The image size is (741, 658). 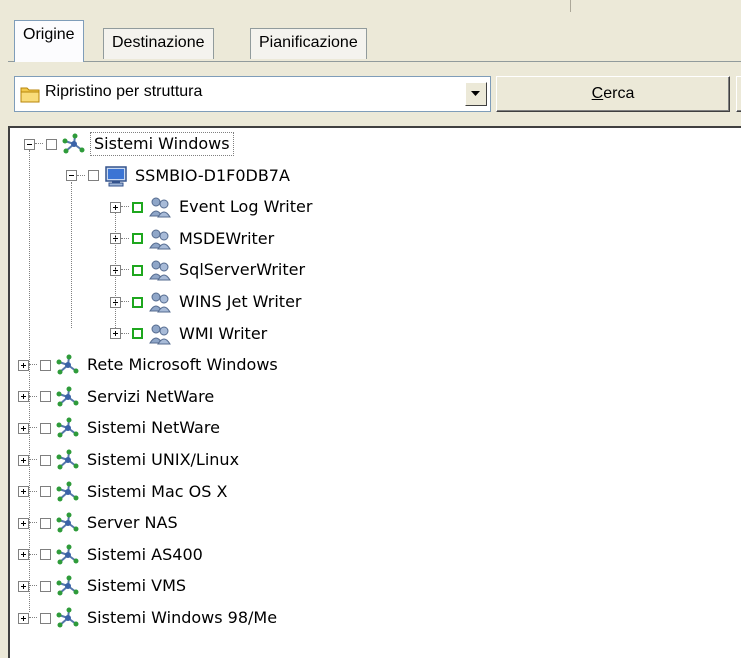 I want to click on tab-origine: Origine, so click(x=49, y=41).